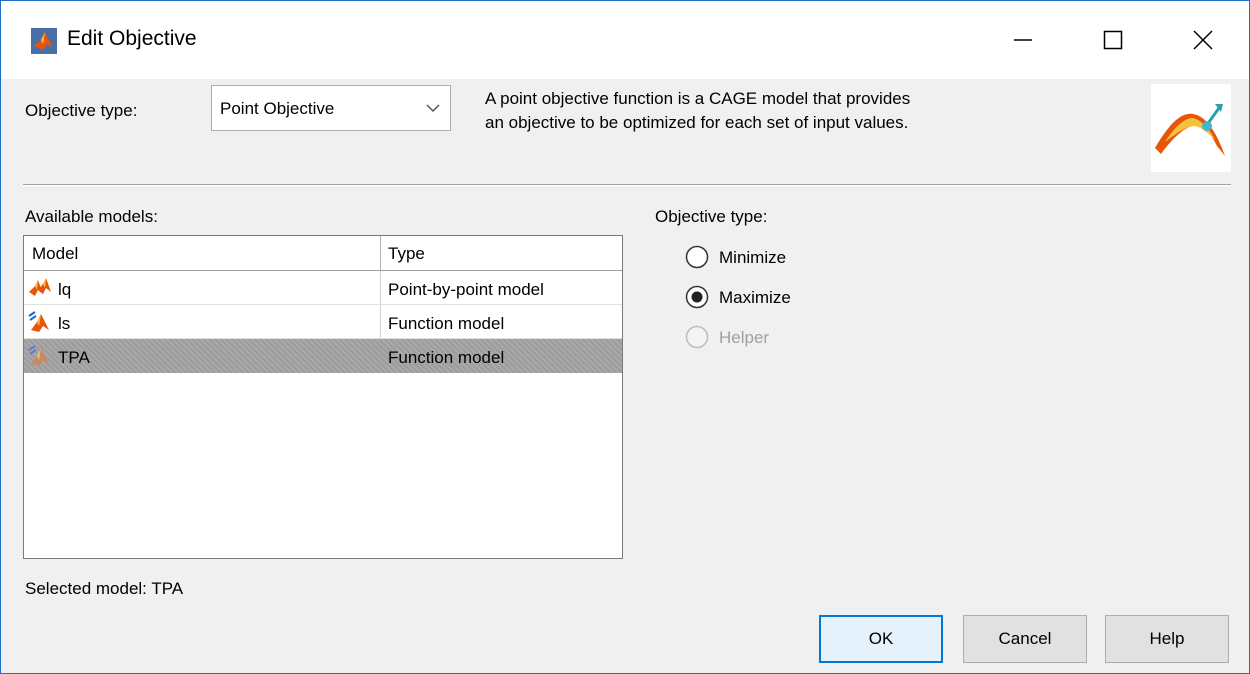 The height and width of the screenshot is (674, 1250). Describe the element at coordinates (406, 254) in the screenshot. I see `column-header-type: Type` at that location.